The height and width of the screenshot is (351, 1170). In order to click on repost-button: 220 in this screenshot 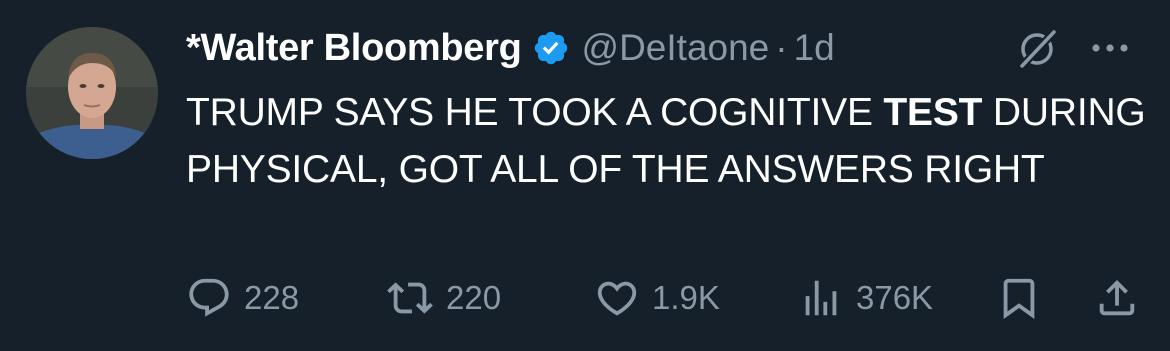, I will do `click(443, 298)`.